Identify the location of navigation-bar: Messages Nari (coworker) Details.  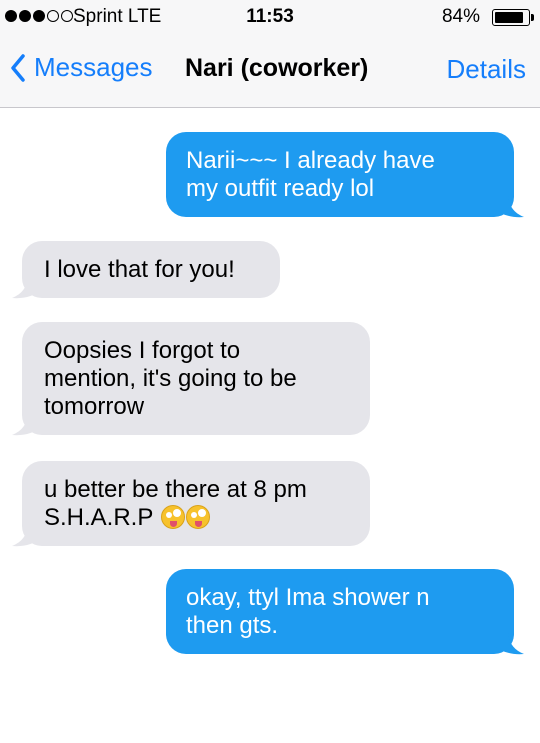
(270, 72).